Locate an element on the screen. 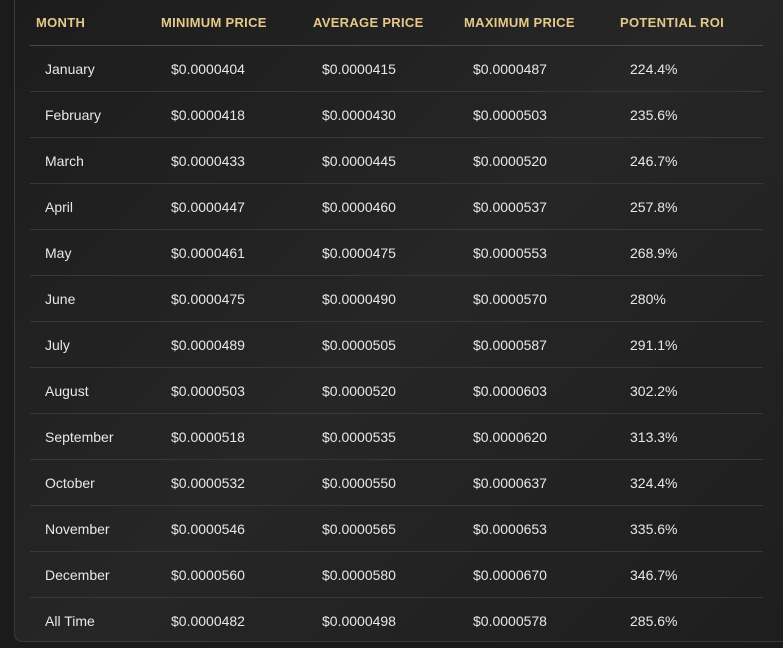 The width and height of the screenshot is (783, 648). table-row: July $0.0000489 $0.0000505 $0.0000587 291.1% is located at coordinates (396, 345).